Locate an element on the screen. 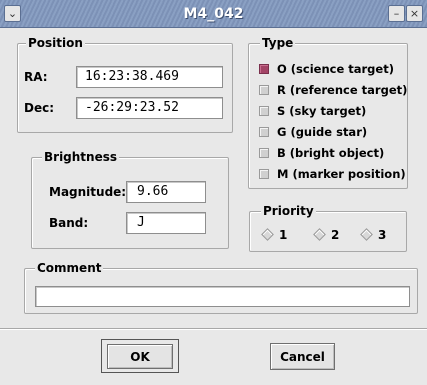 This screenshot has width=427, height=385. comment-legend: Comment is located at coordinates (69, 268).